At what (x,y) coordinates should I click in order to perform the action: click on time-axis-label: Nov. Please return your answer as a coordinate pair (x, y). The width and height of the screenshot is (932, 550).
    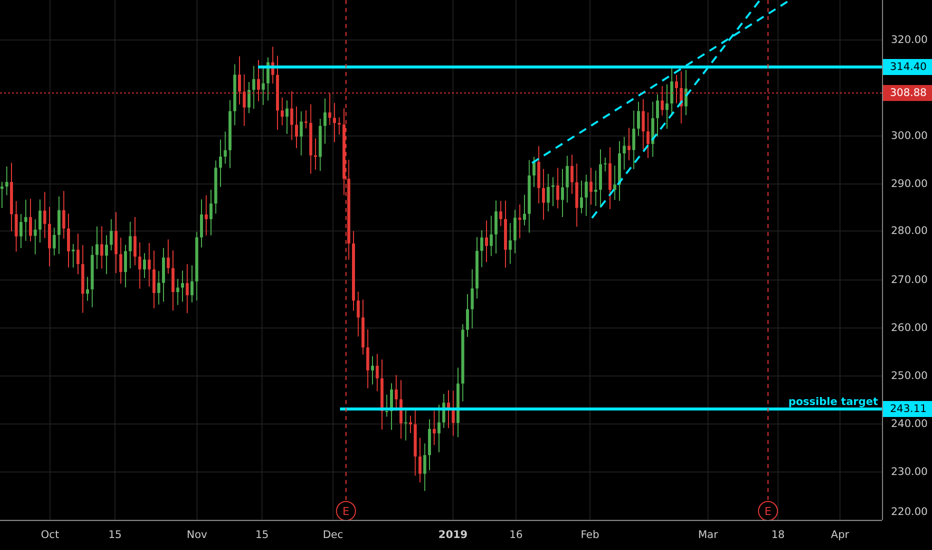
    Looking at the image, I should click on (197, 535).